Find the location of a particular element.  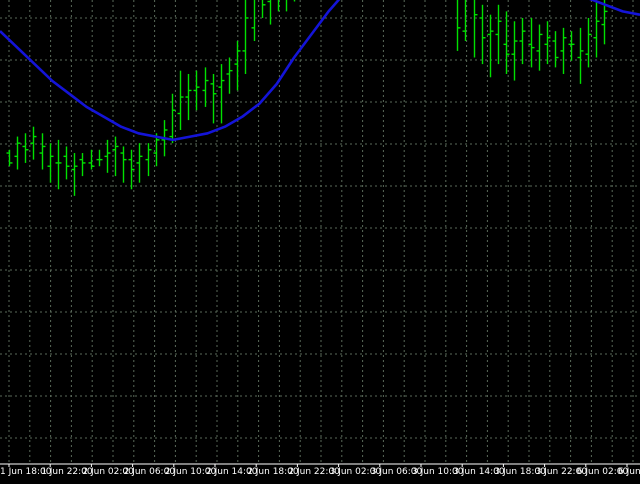

x-tick-label: 6 Jun 06:00 is located at coordinates (629, 472).